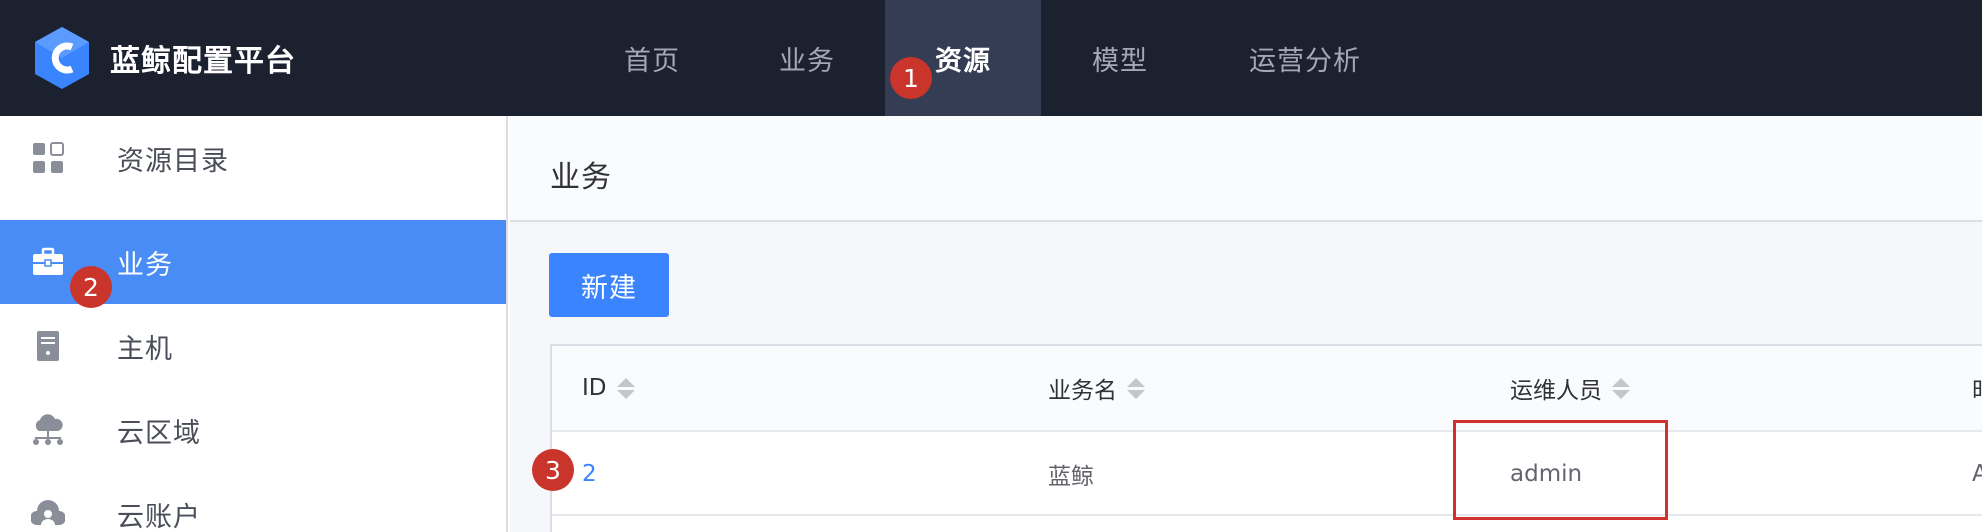 Image resolution: width=1982 pixels, height=532 pixels. Describe the element at coordinates (253, 502) in the screenshot. I see `sidebar-item-cloud-account: 云账户` at that location.